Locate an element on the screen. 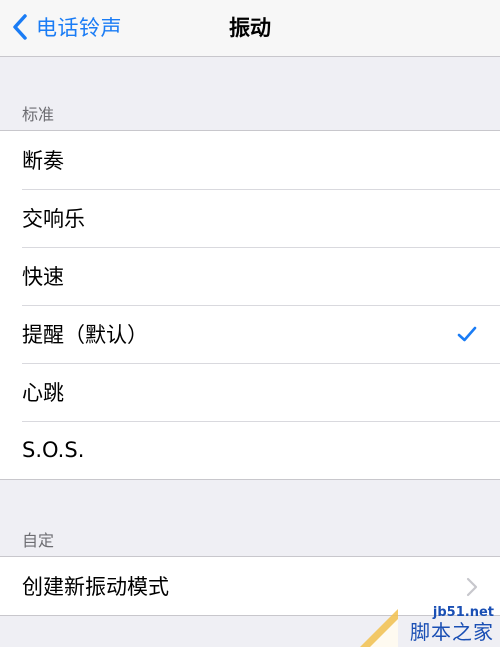  vibration-option-label: 断奏 is located at coordinates (43, 161).